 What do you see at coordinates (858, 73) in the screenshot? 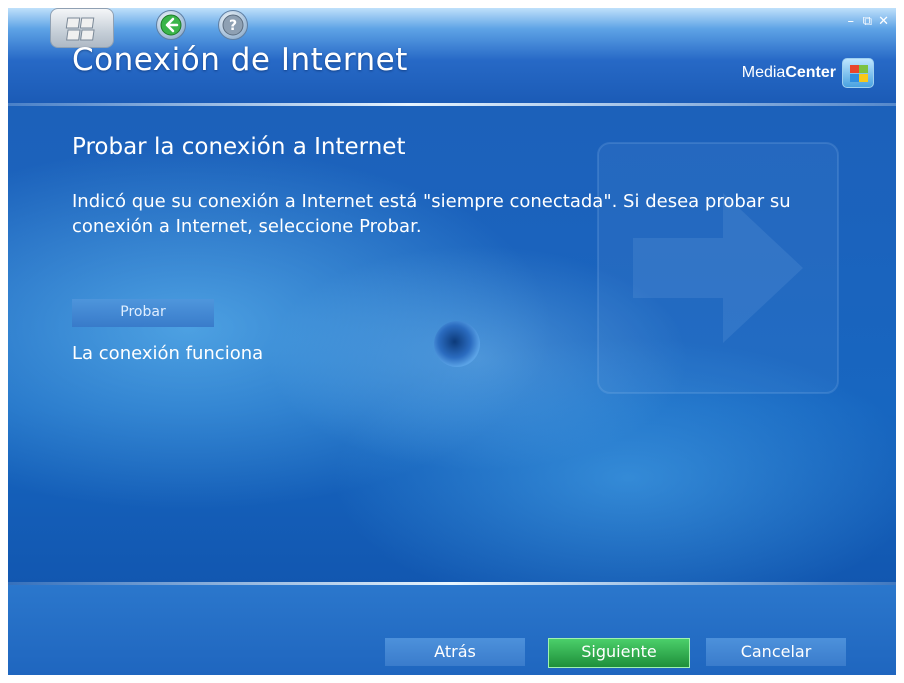
I see `media-center-logo-icon` at bounding box center [858, 73].